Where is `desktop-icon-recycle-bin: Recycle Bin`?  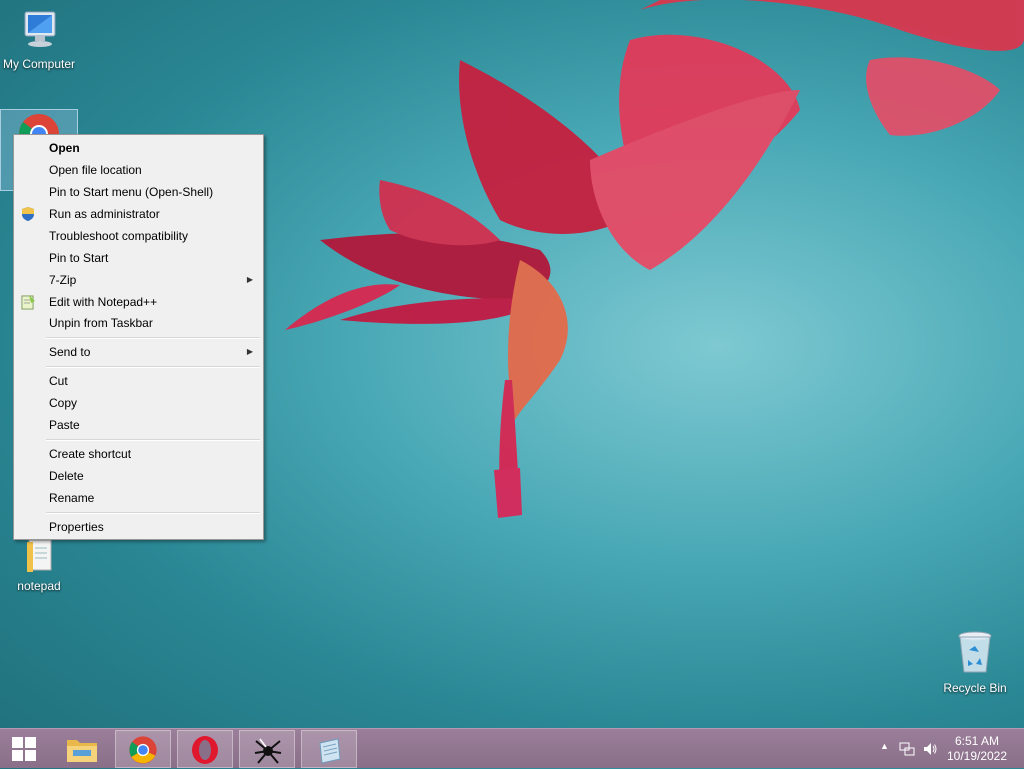
desktop-icon-recycle-bin: Recycle Bin is located at coordinates (975, 664).